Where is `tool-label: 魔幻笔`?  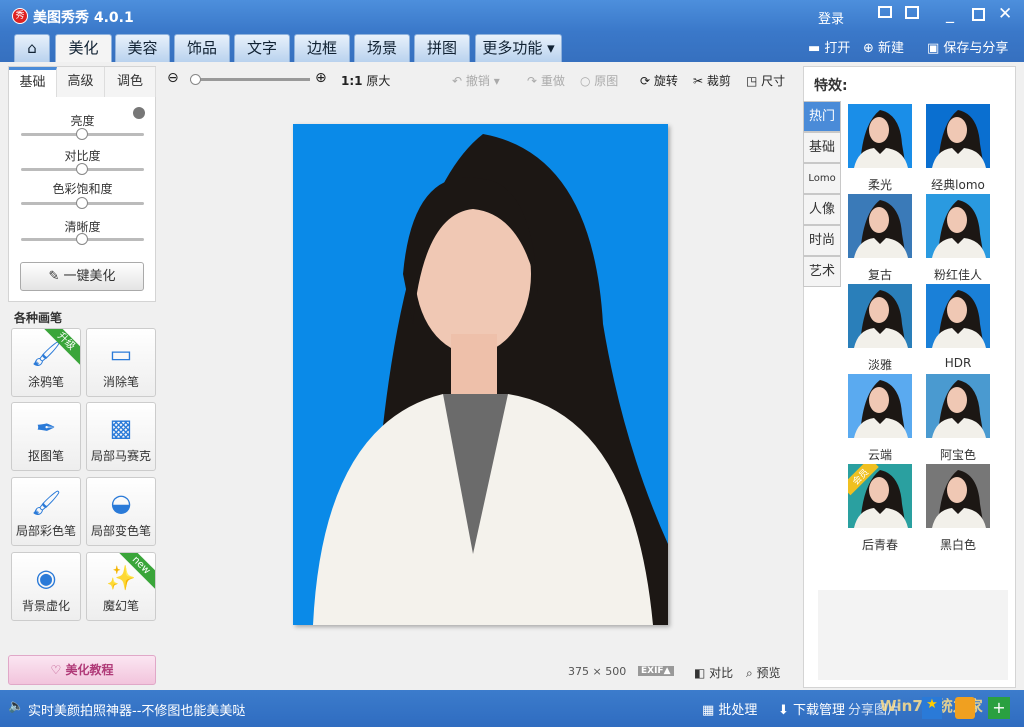 tool-label: 魔幻笔 is located at coordinates (120, 606).